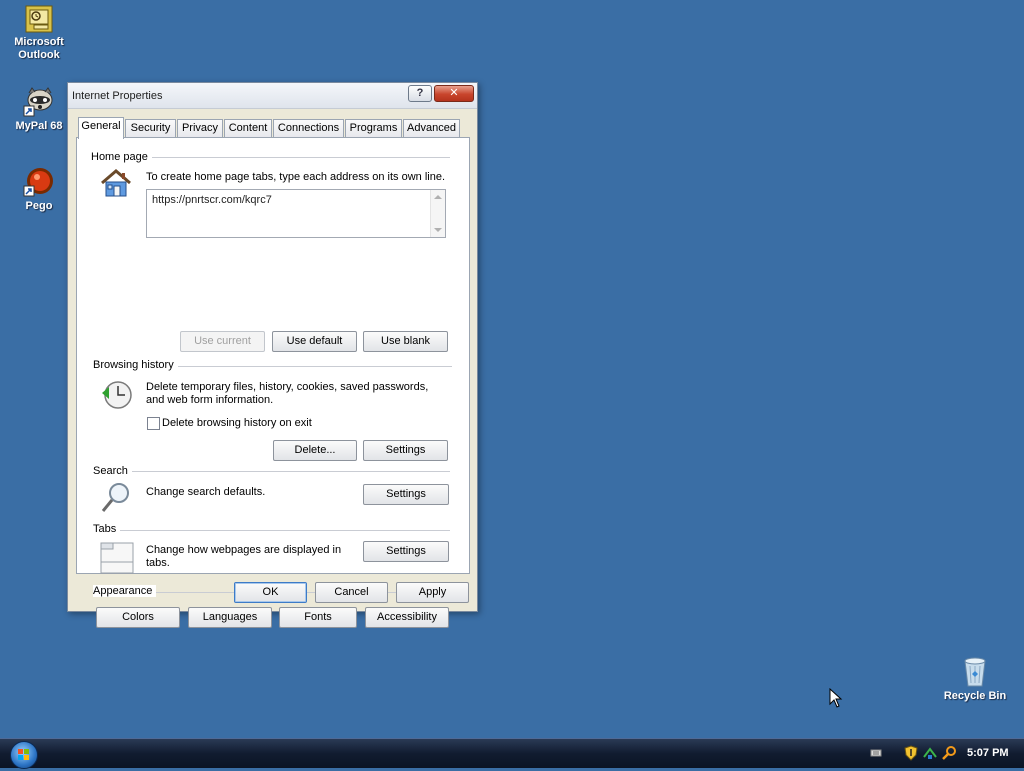 The height and width of the screenshot is (771, 1024). Describe the element at coordinates (318, 617) in the screenshot. I see `fonts-button: Fonts` at that location.